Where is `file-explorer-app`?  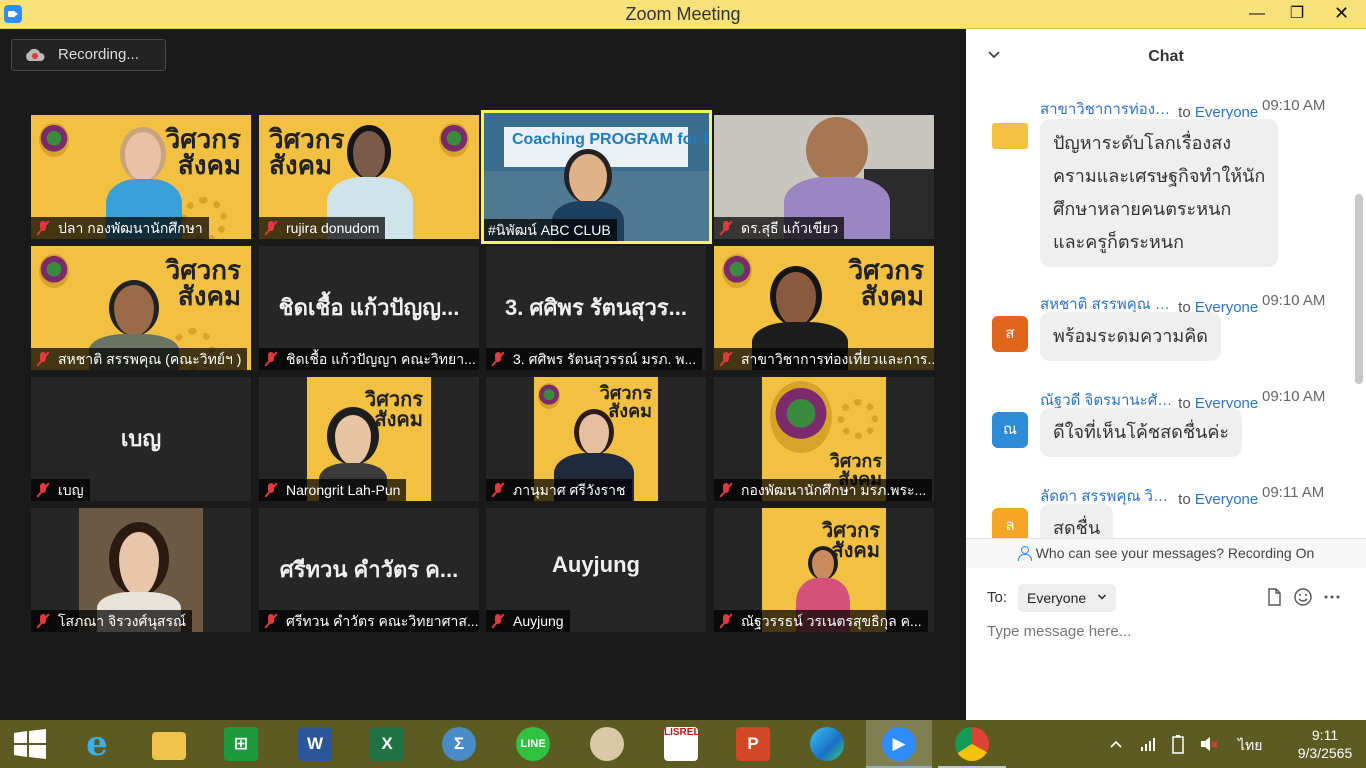 file-explorer-app is located at coordinates (168, 744).